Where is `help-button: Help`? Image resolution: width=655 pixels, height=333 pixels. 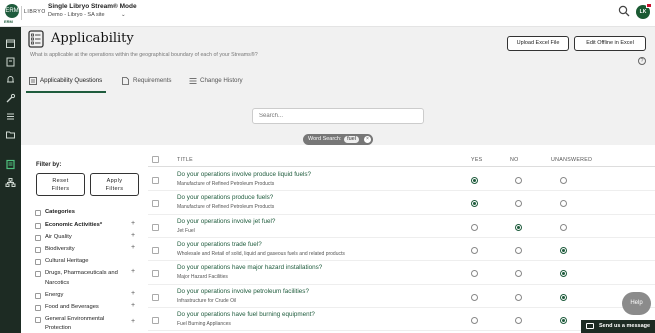
help-button: Help is located at coordinates (636, 303).